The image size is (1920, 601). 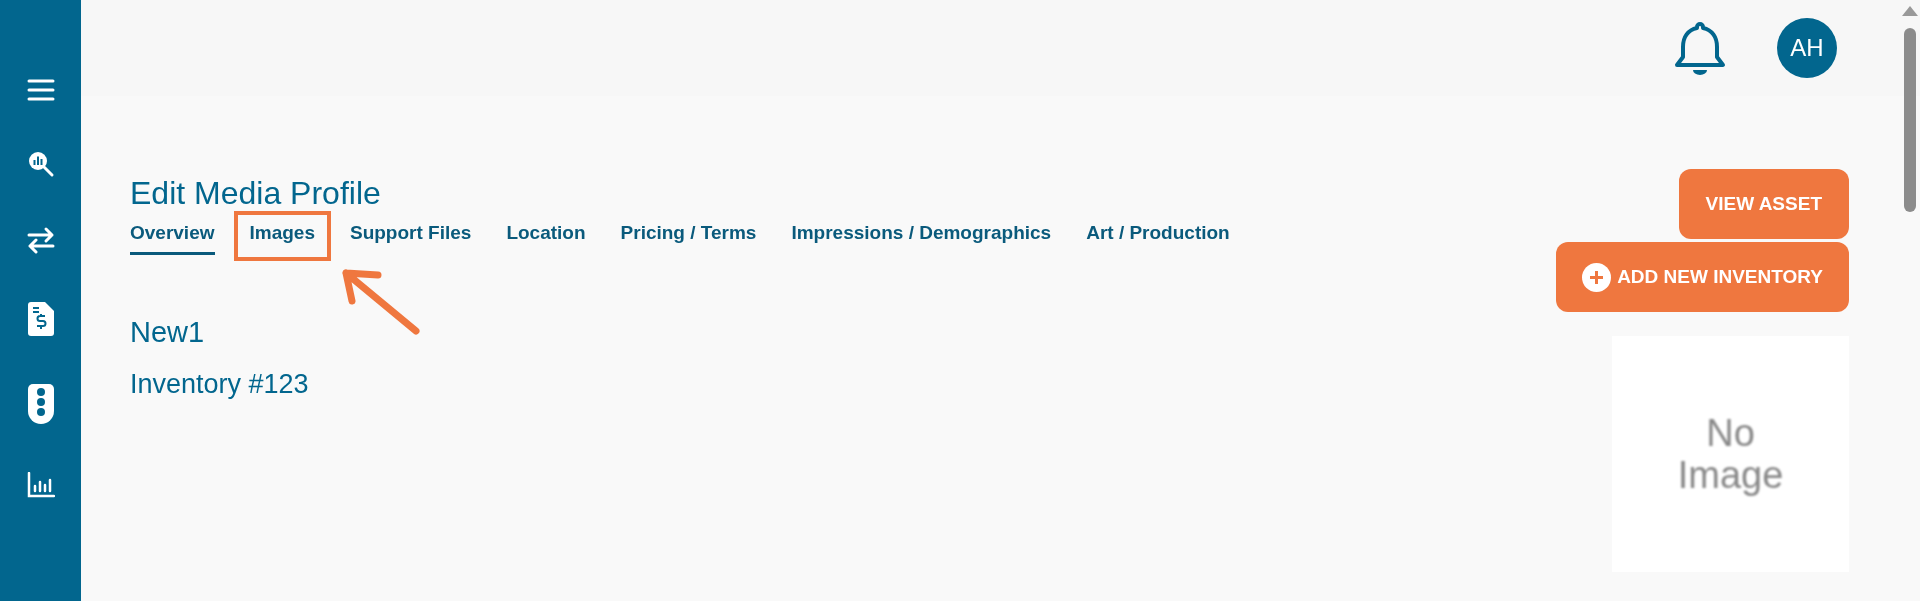 I want to click on tab: Impressions / Demographics, so click(x=921, y=237).